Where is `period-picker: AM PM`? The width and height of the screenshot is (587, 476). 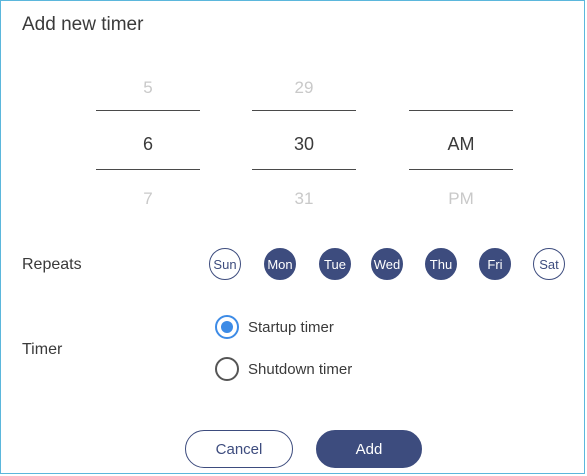 period-picker: AM PM is located at coordinates (461, 141).